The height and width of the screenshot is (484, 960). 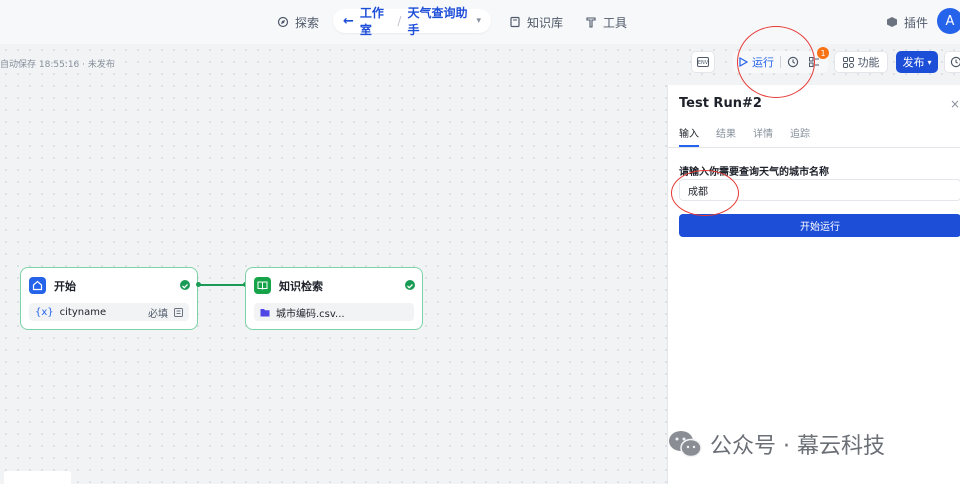 I want to click on tab-input: 输入, so click(x=689, y=132).